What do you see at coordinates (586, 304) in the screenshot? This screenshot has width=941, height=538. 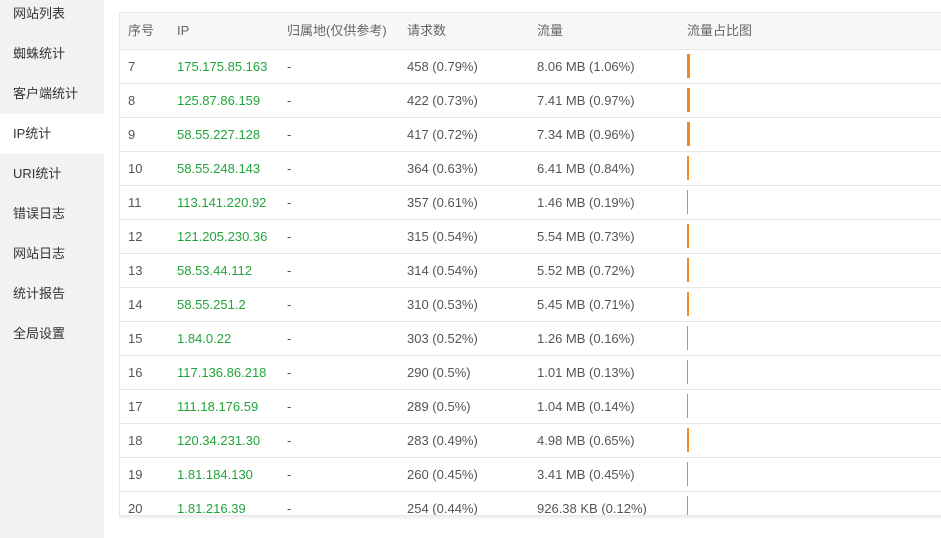 I see `cell-traffic: 5.45 MB (0.71%)` at bounding box center [586, 304].